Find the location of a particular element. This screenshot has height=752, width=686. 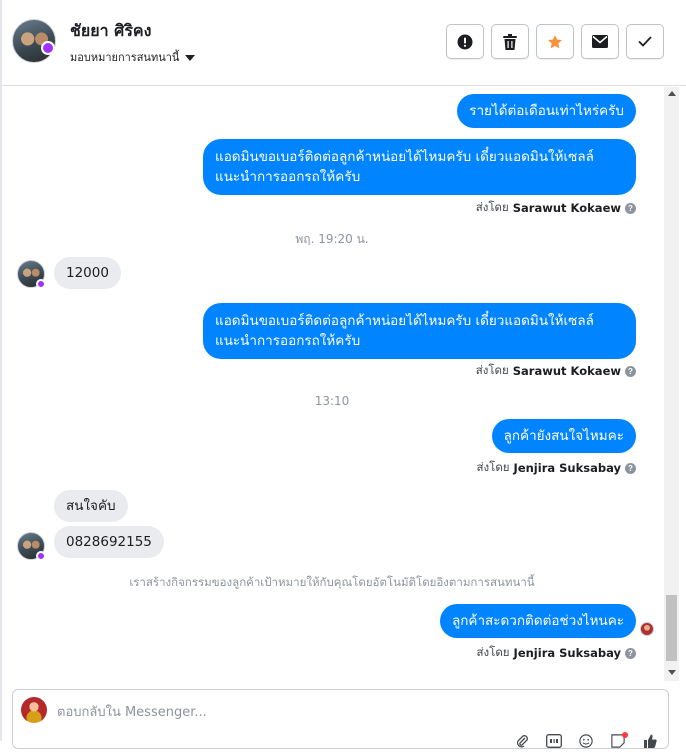

timestamp: 13:10 is located at coordinates (332, 401).